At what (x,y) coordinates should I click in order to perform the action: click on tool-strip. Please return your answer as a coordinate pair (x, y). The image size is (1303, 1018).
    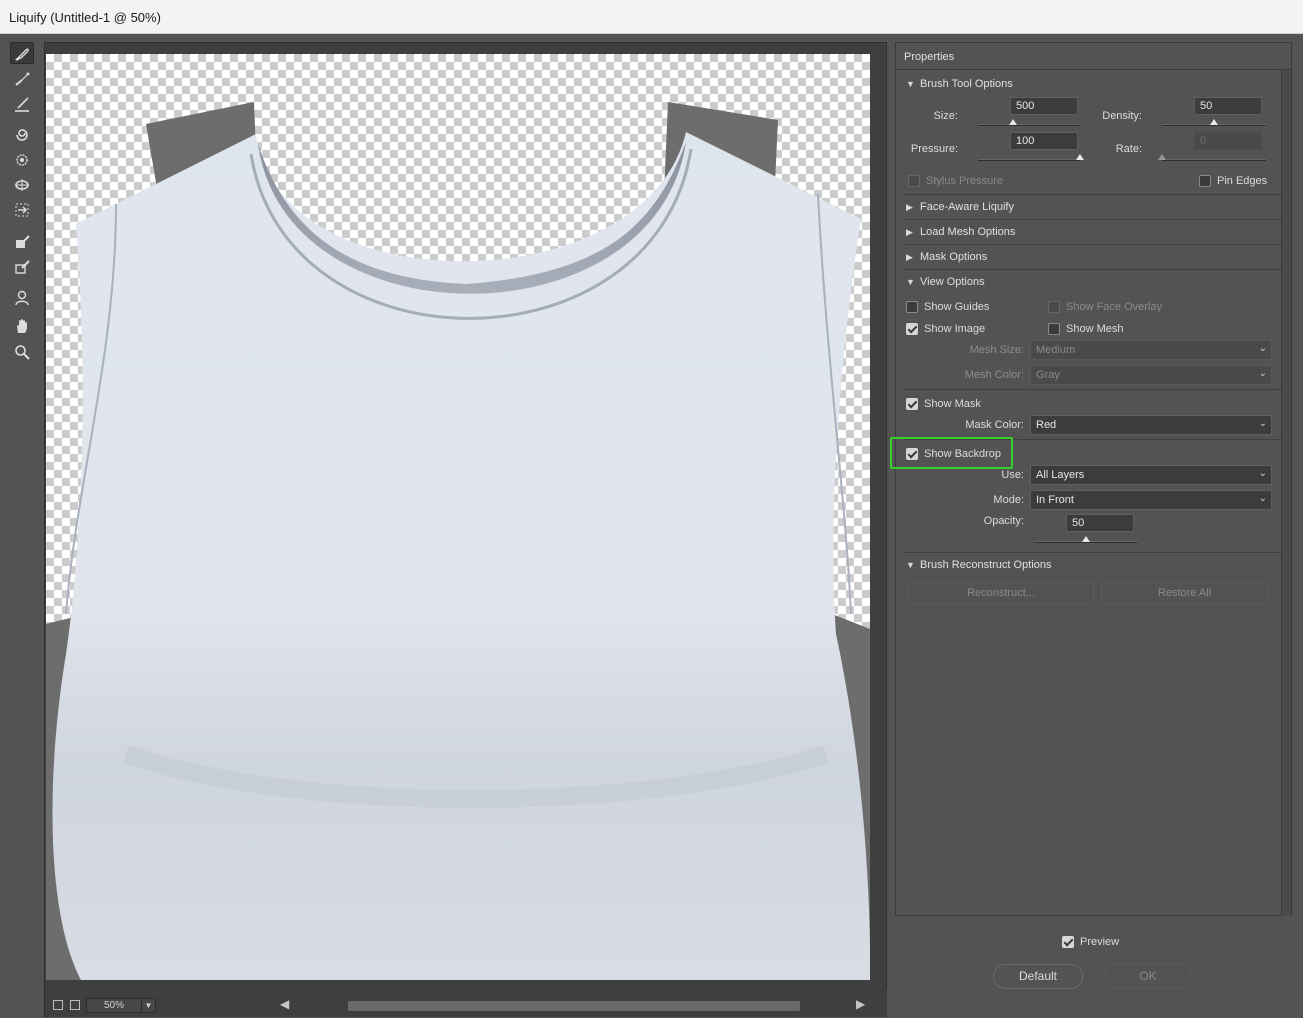
    Looking at the image, I should click on (22, 527).